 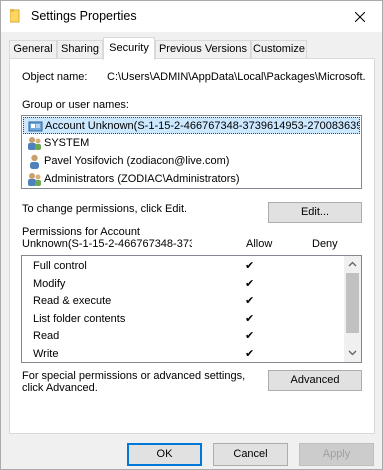 I want to click on permissions-for-label: Permissions for Account, so click(x=81, y=232).